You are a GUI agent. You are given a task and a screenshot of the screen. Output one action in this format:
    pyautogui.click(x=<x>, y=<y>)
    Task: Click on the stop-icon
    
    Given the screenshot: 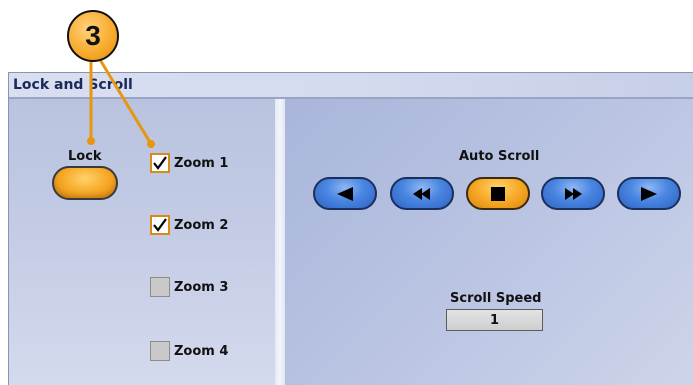 What is the action you would take?
    pyautogui.click(x=498, y=193)
    